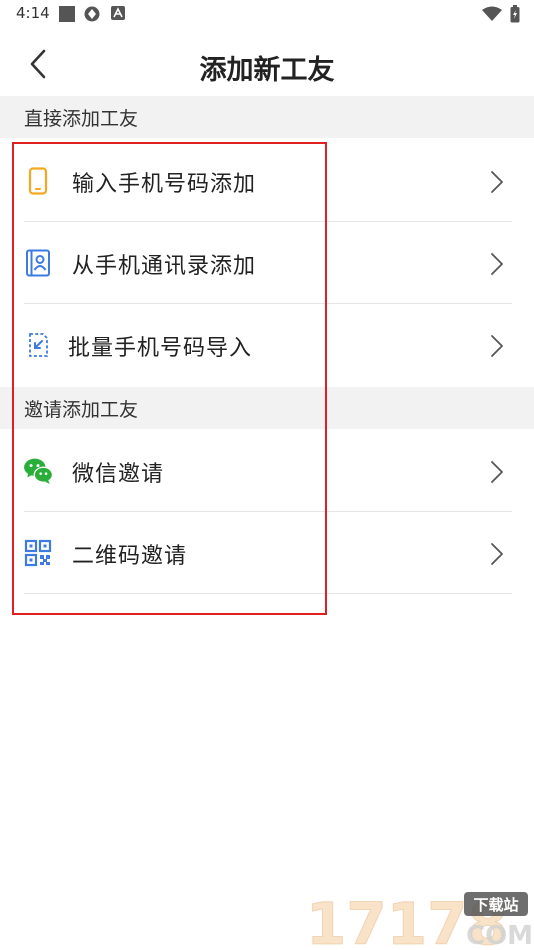  What do you see at coordinates (492, 13) in the screenshot?
I see `wifi-icon` at bounding box center [492, 13].